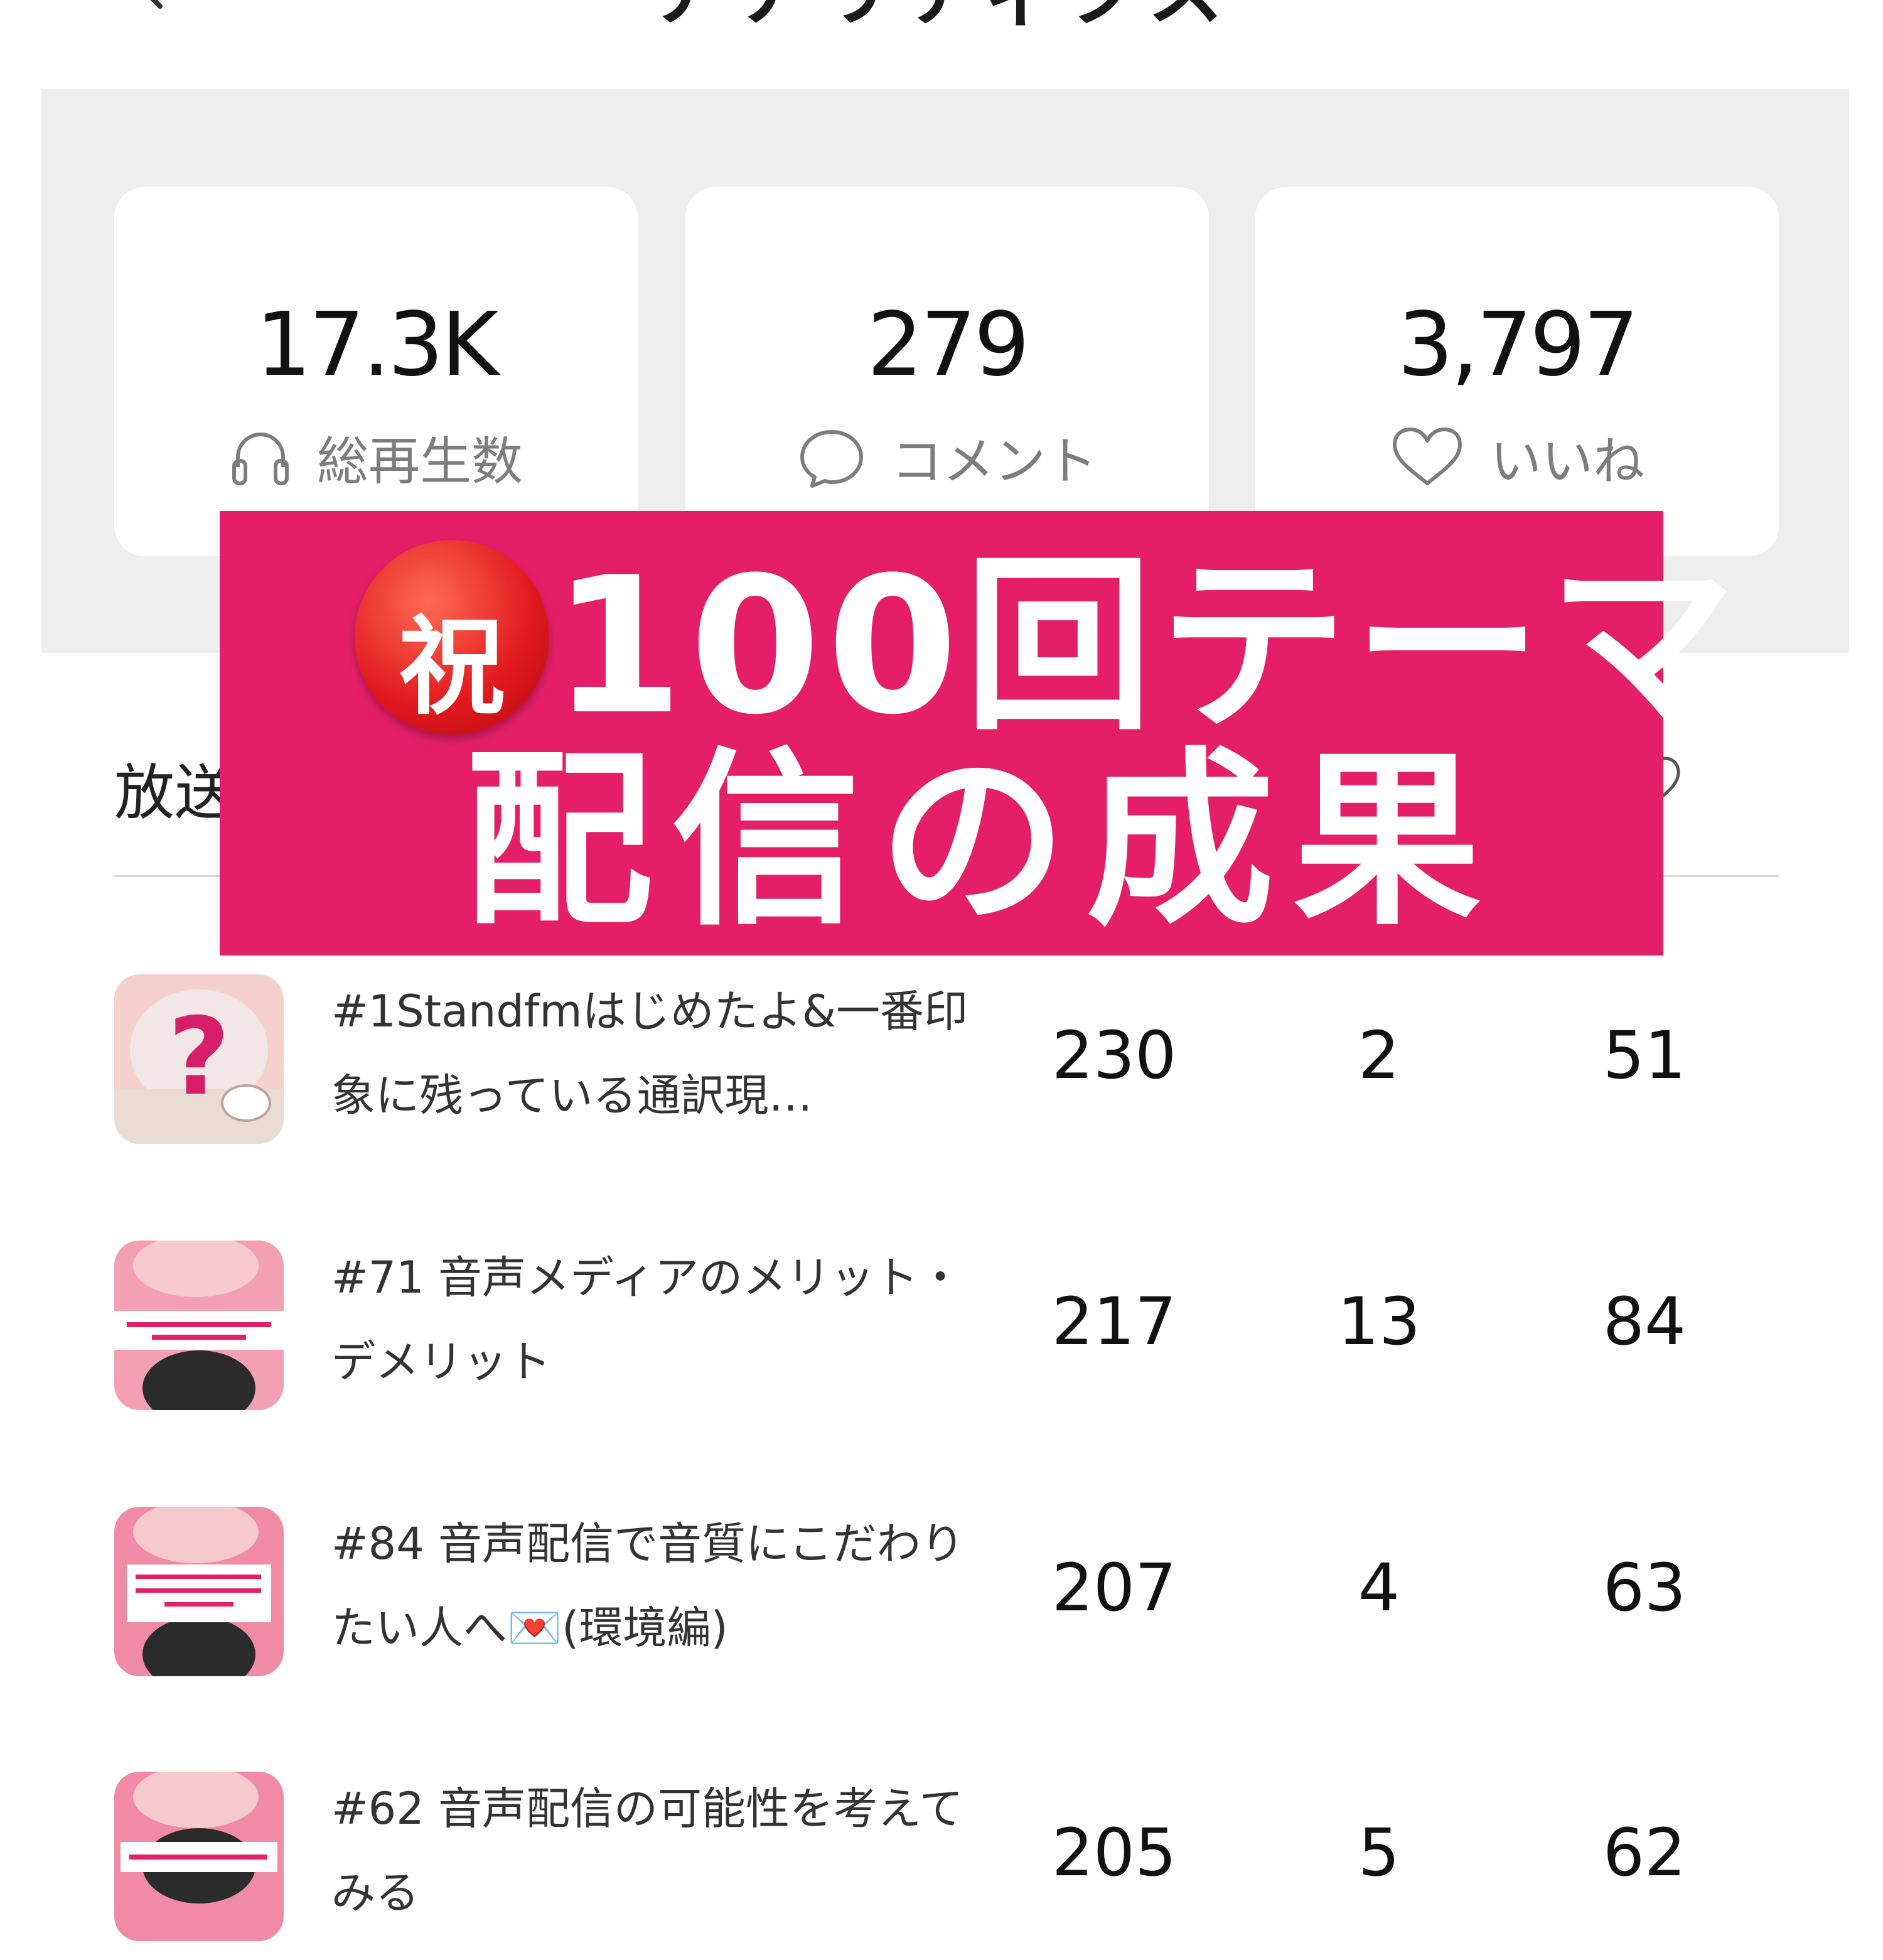  Describe the element at coordinates (377, 345) in the screenshot. I see `total-plays-value: 17.3K` at that location.